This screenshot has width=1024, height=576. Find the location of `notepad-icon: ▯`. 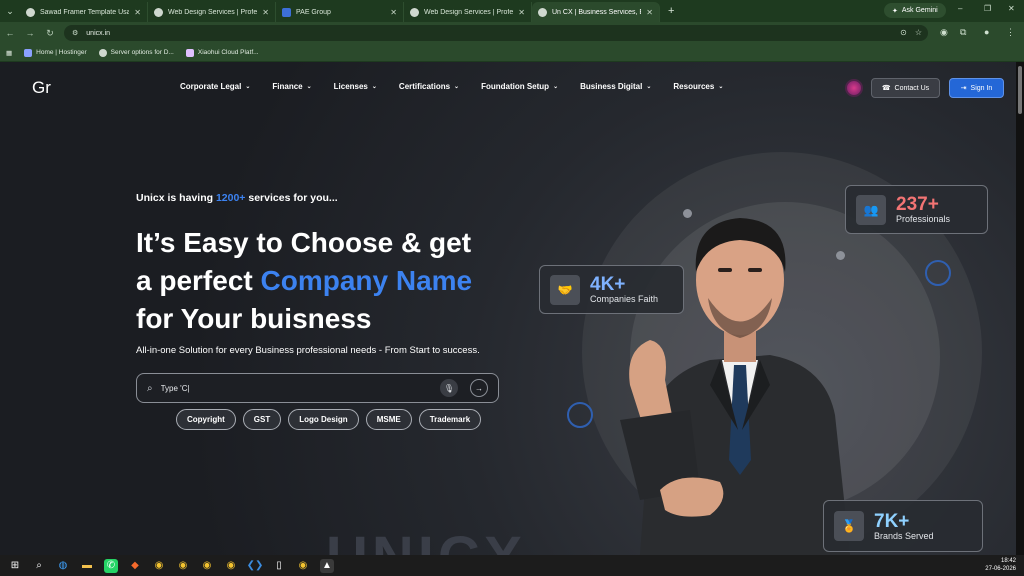

notepad-icon: ▯ is located at coordinates (279, 566).